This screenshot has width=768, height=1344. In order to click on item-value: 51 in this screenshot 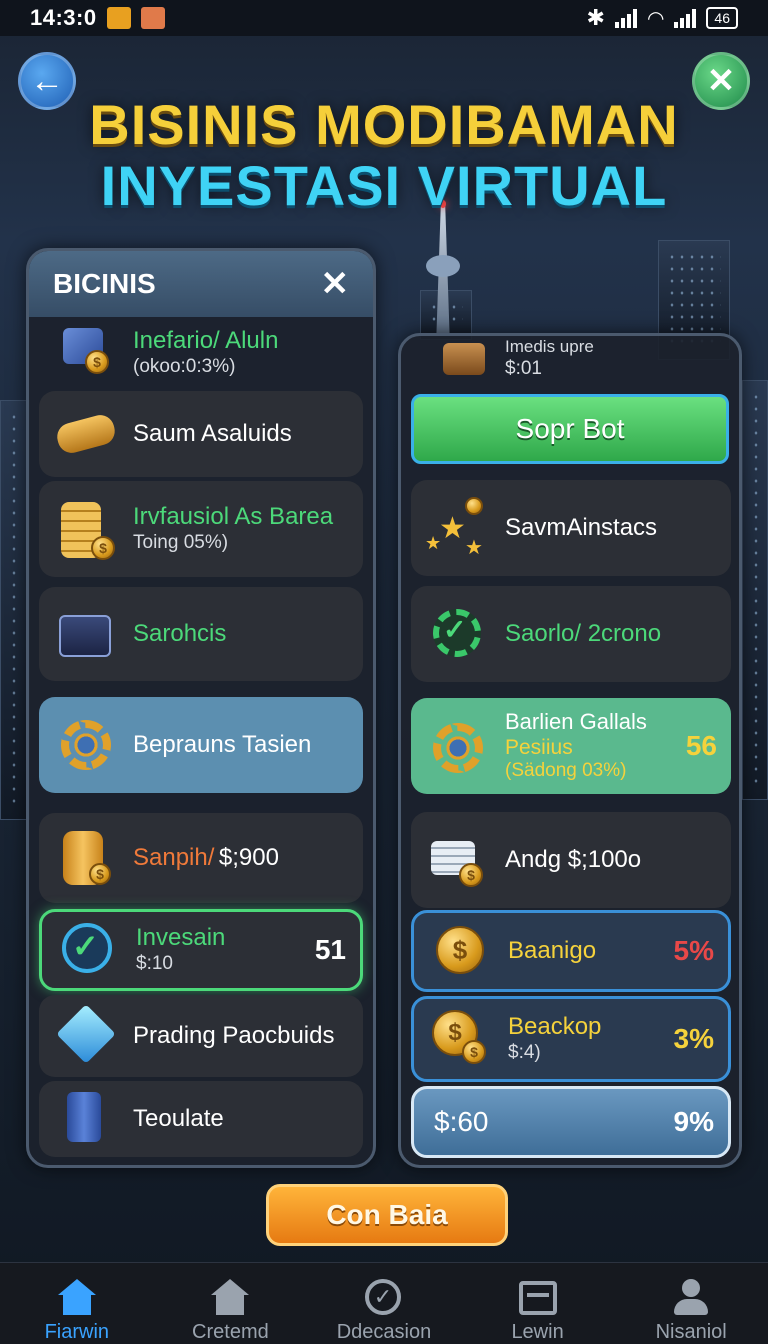, I will do `click(330, 949)`.